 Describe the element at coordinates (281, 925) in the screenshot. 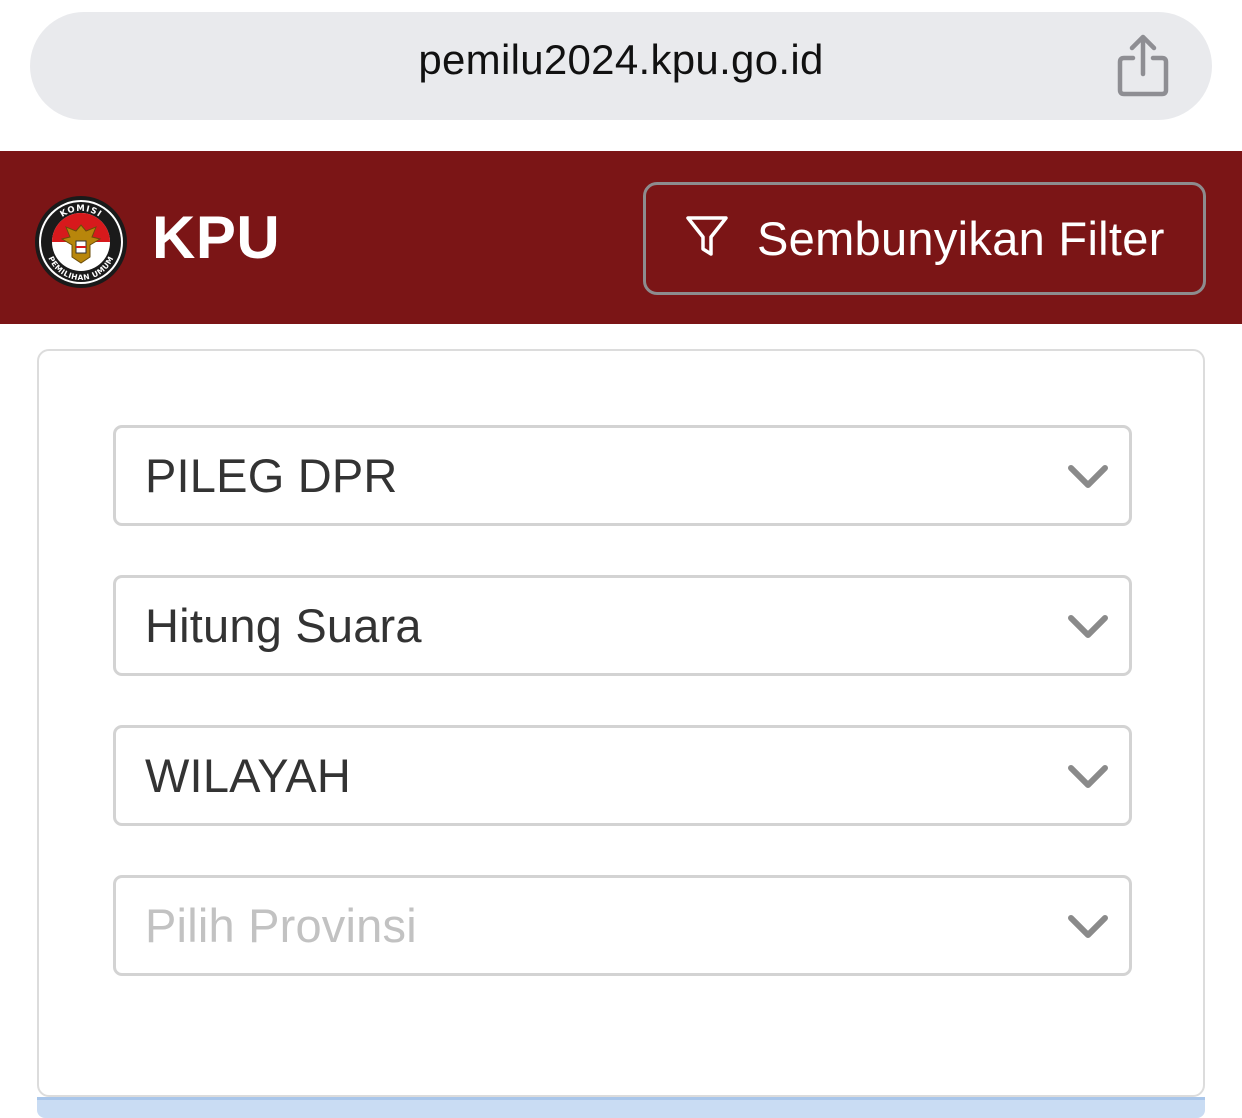

I see `province-placeholder: Pilih Provinsi` at that location.